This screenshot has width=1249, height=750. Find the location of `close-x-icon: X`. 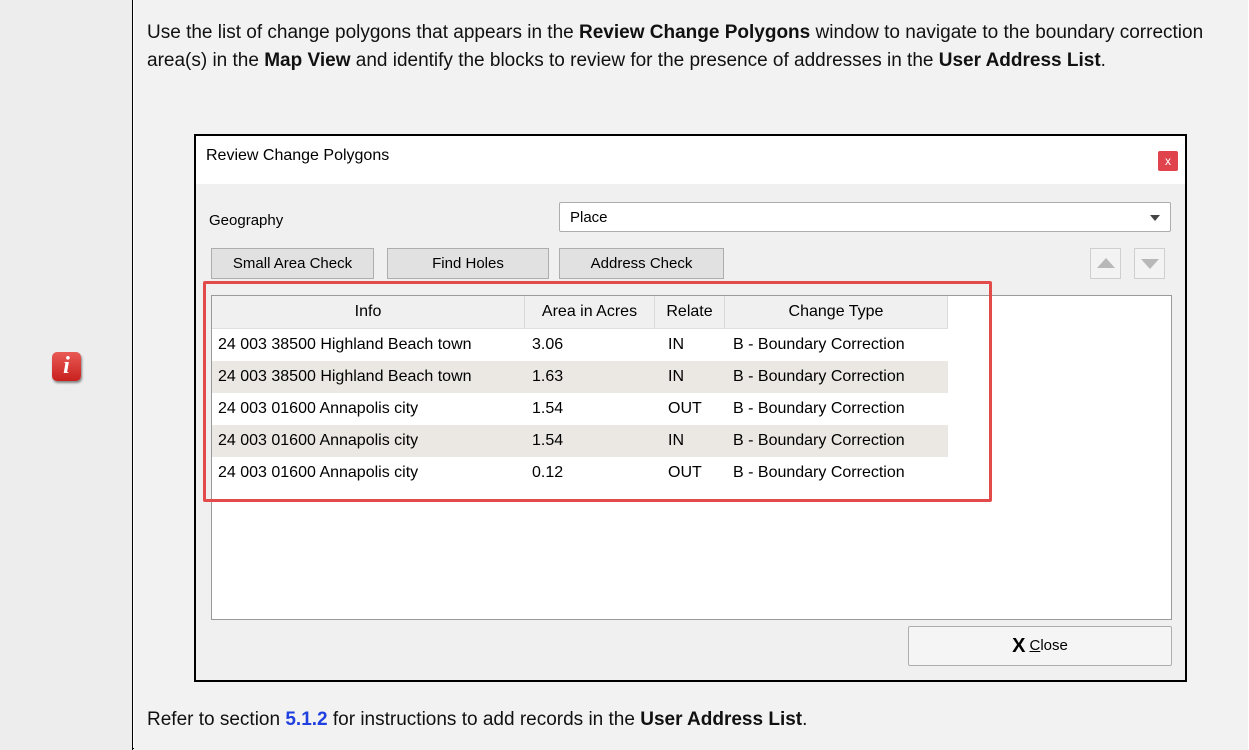

close-x-icon: X is located at coordinates (1019, 646).